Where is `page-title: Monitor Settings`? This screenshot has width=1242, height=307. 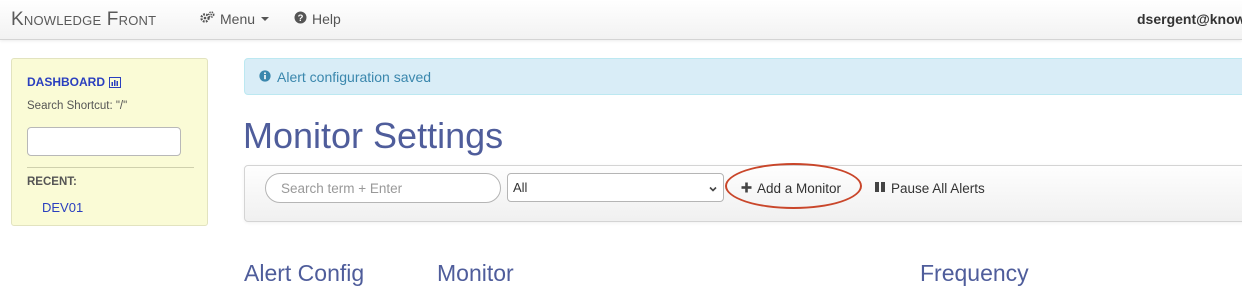 page-title: Monitor Settings is located at coordinates (373, 135).